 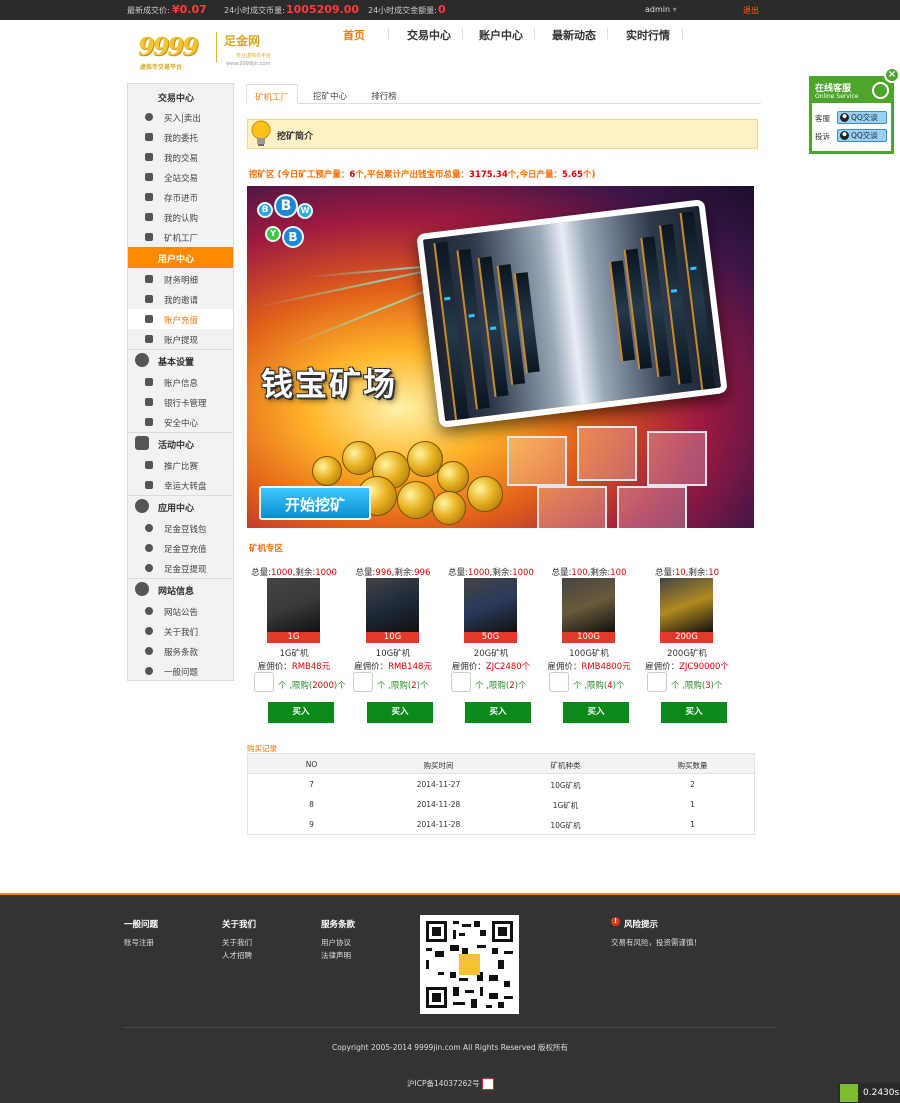 What do you see at coordinates (588, 610) in the screenshot?
I see `miner-image: 100G` at bounding box center [588, 610].